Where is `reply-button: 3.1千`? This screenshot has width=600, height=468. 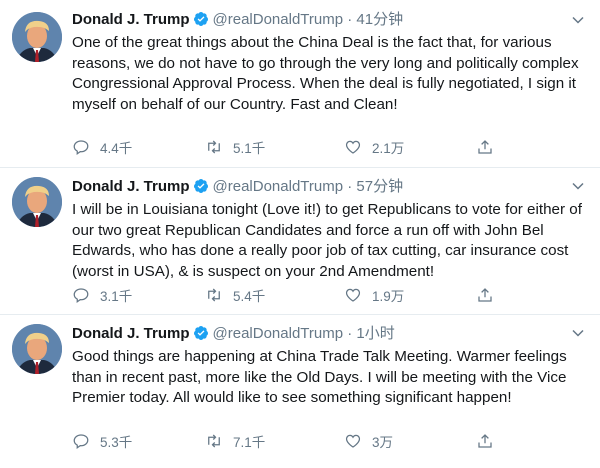
reply-button: 3.1千 is located at coordinates (102, 295).